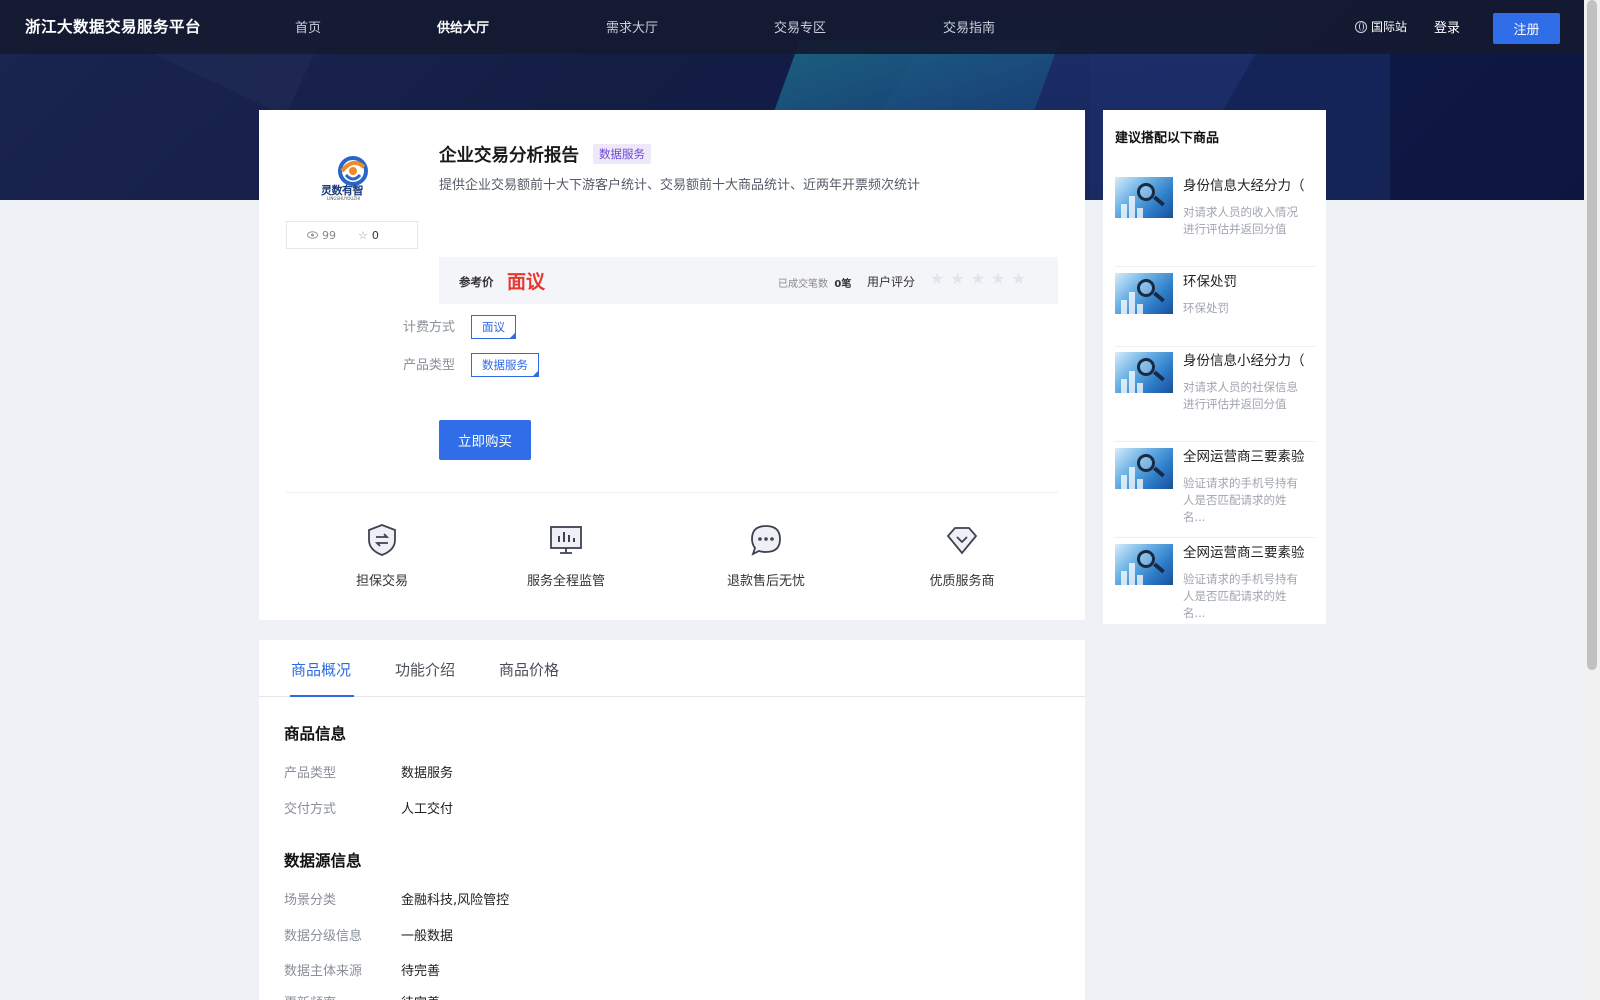 The height and width of the screenshot is (1000, 1600). I want to click on favorites-stat: ☆ 0, so click(368, 235).